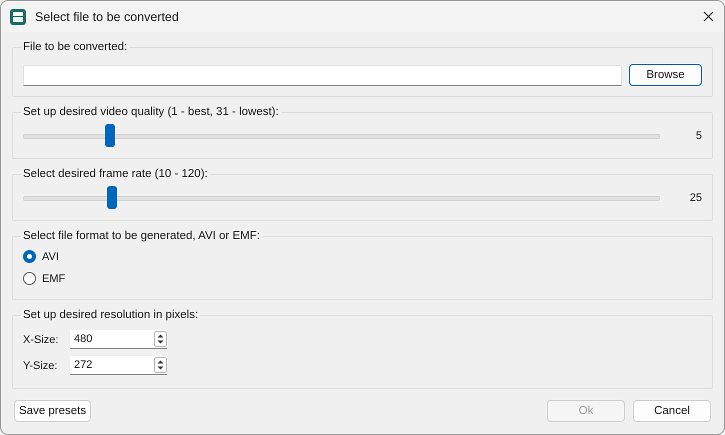 This screenshot has height=435, width=725. What do you see at coordinates (695, 198) in the screenshot?
I see `slider-value: 25` at bounding box center [695, 198].